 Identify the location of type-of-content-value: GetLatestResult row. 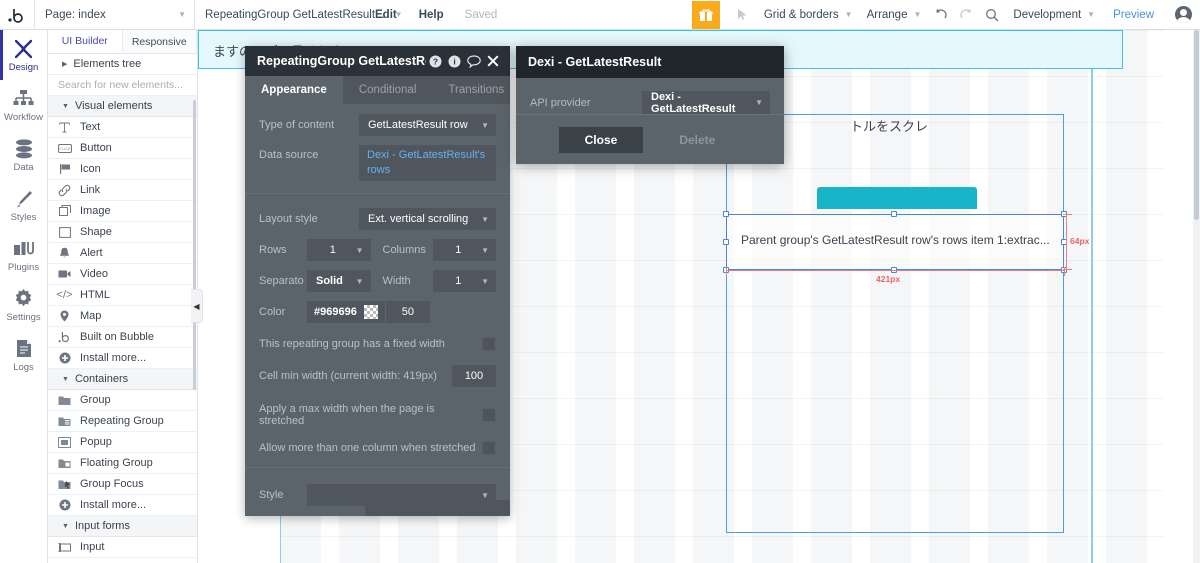
(418, 125).